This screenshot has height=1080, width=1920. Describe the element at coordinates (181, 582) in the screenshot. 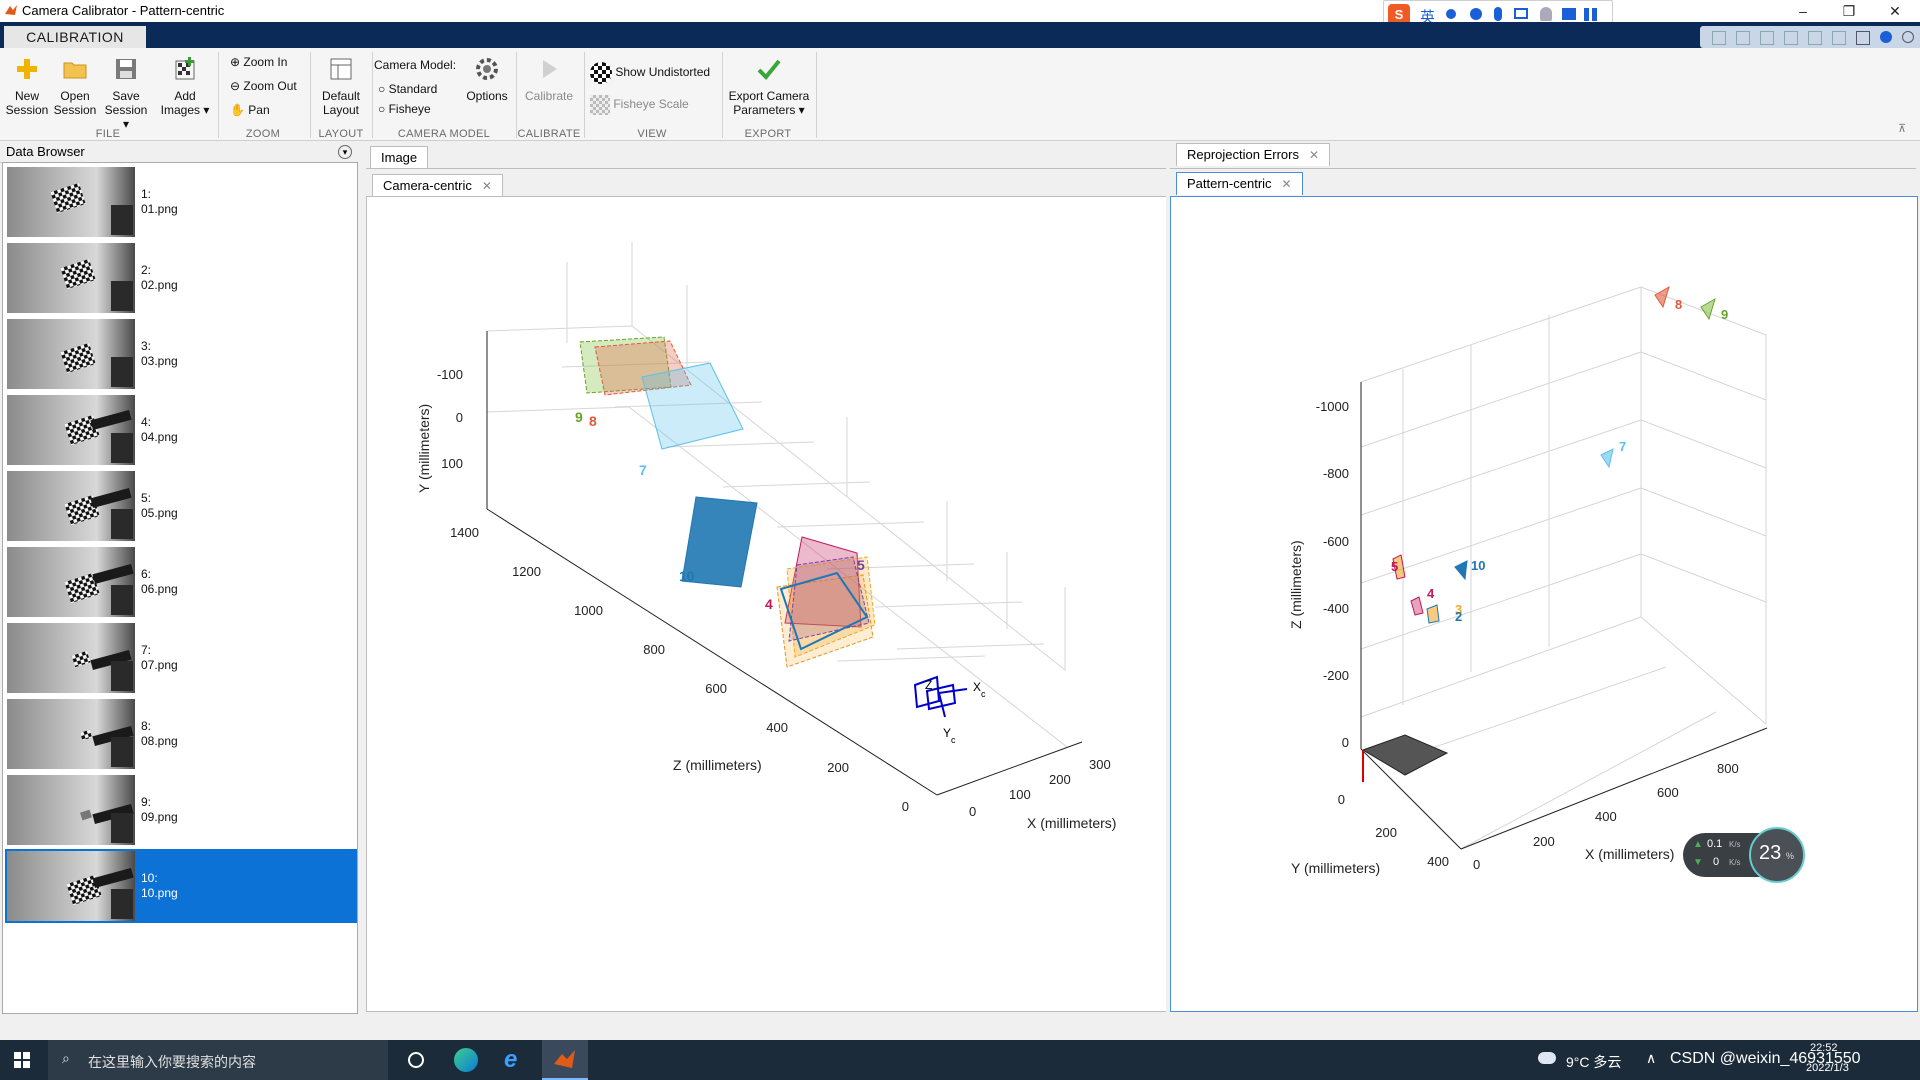

I see `list-item: 6: 06.png` at that location.